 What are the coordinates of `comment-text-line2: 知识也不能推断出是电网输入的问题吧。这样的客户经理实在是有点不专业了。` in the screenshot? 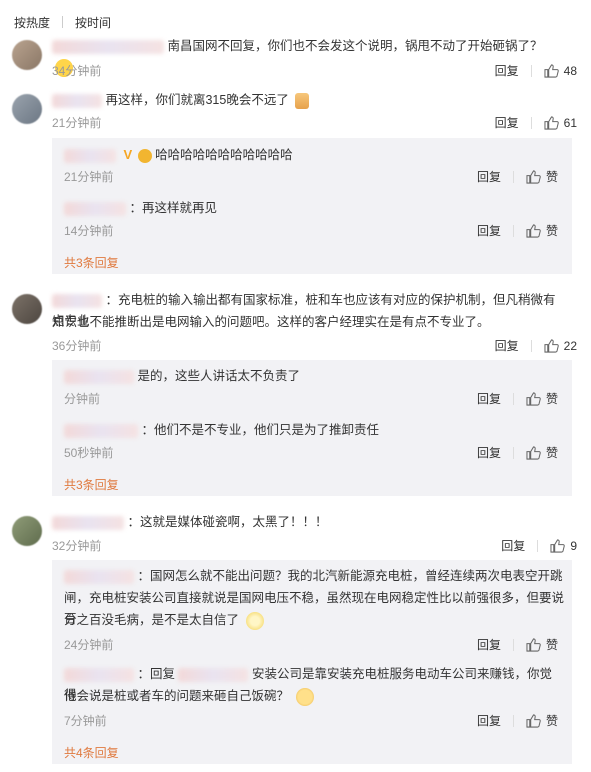 It's located at (271, 322).